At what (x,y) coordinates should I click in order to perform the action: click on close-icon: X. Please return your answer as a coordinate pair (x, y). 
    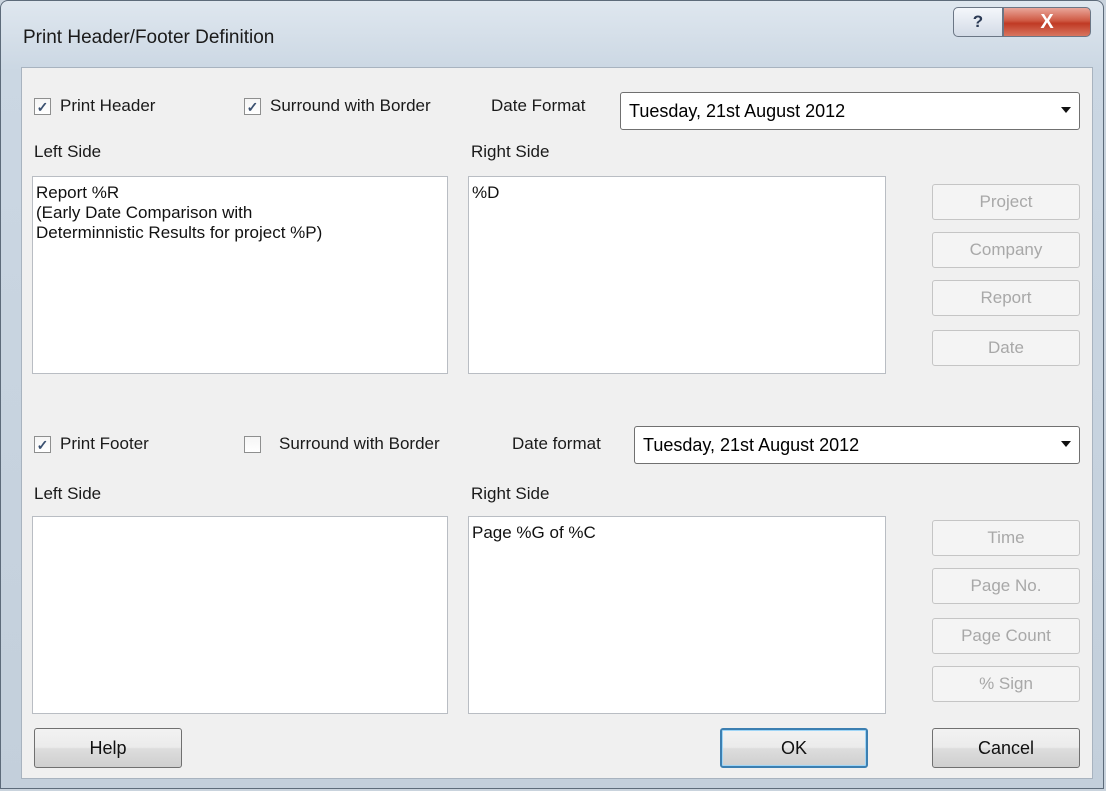
    Looking at the image, I should click on (1047, 22).